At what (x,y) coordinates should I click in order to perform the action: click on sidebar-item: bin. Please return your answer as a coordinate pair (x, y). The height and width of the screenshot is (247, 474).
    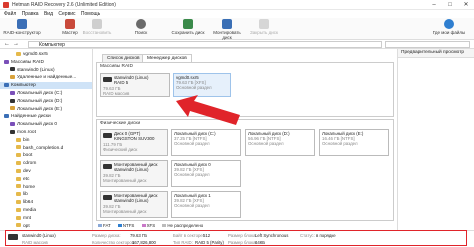
    Looking at the image, I should click on (46, 140).